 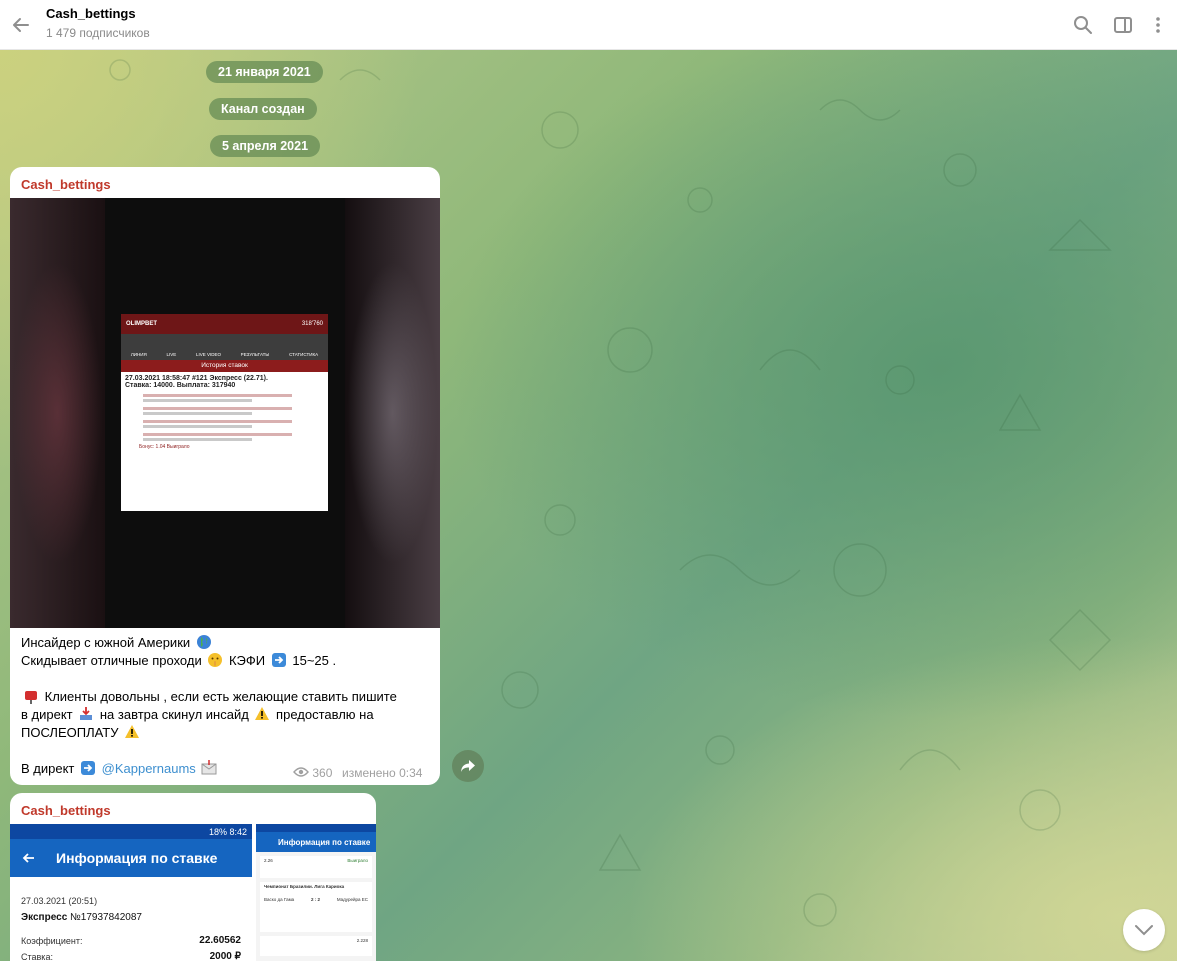 What do you see at coordinates (208, 354) in the screenshot?
I see `screenshot-nav-item: LIVE VIDEO` at bounding box center [208, 354].